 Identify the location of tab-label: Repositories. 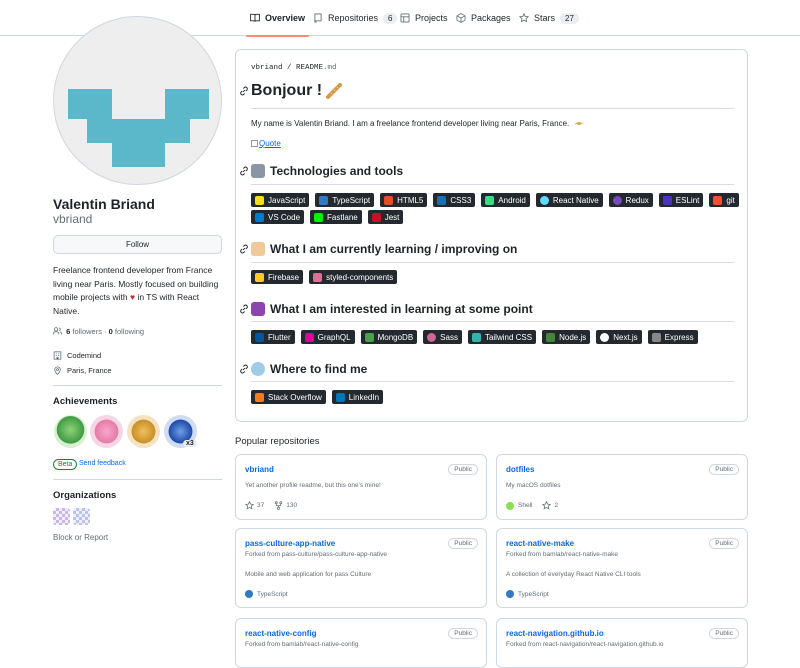
(353, 18).